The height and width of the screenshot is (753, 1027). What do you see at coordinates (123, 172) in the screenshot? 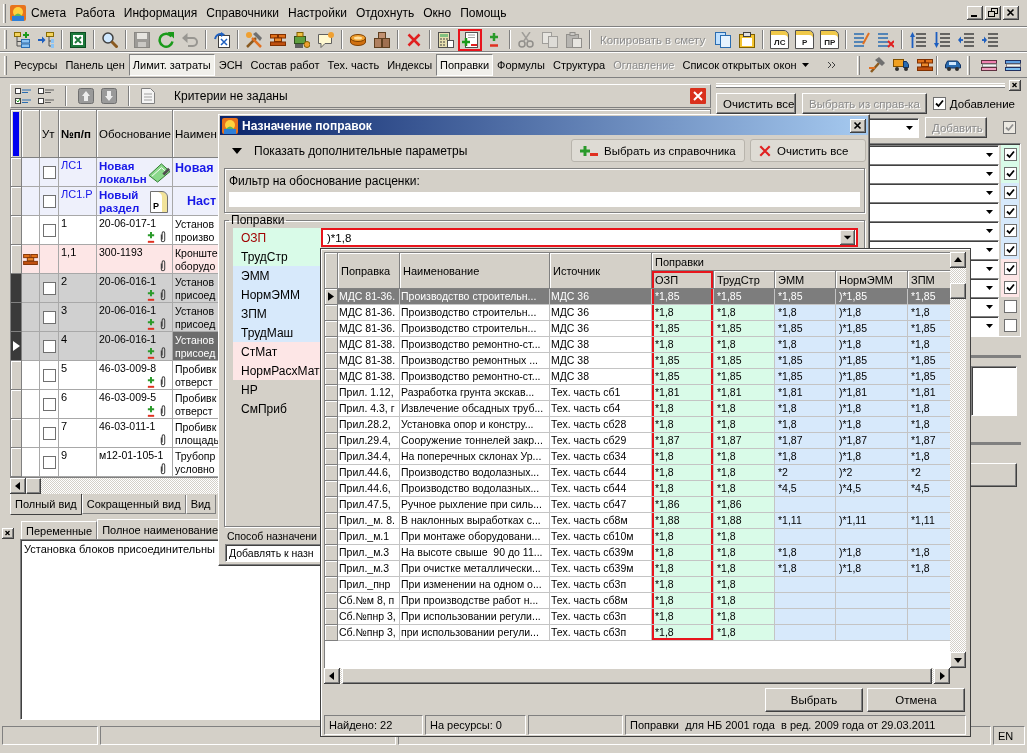
I see `rate-code: Новая локальн` at bounding box center [123, 172].